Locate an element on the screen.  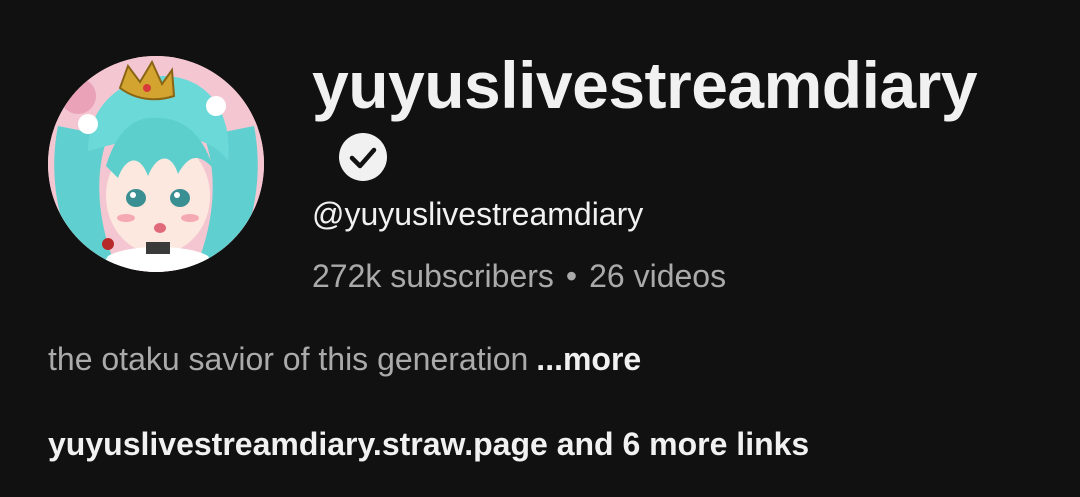
channel-stats: 272k subscribers • 26 videos is located at coordinates (519, 276).